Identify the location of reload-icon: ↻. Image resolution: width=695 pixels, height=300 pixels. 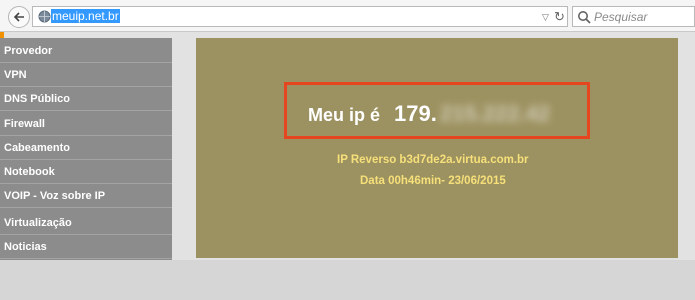
(560, 16).